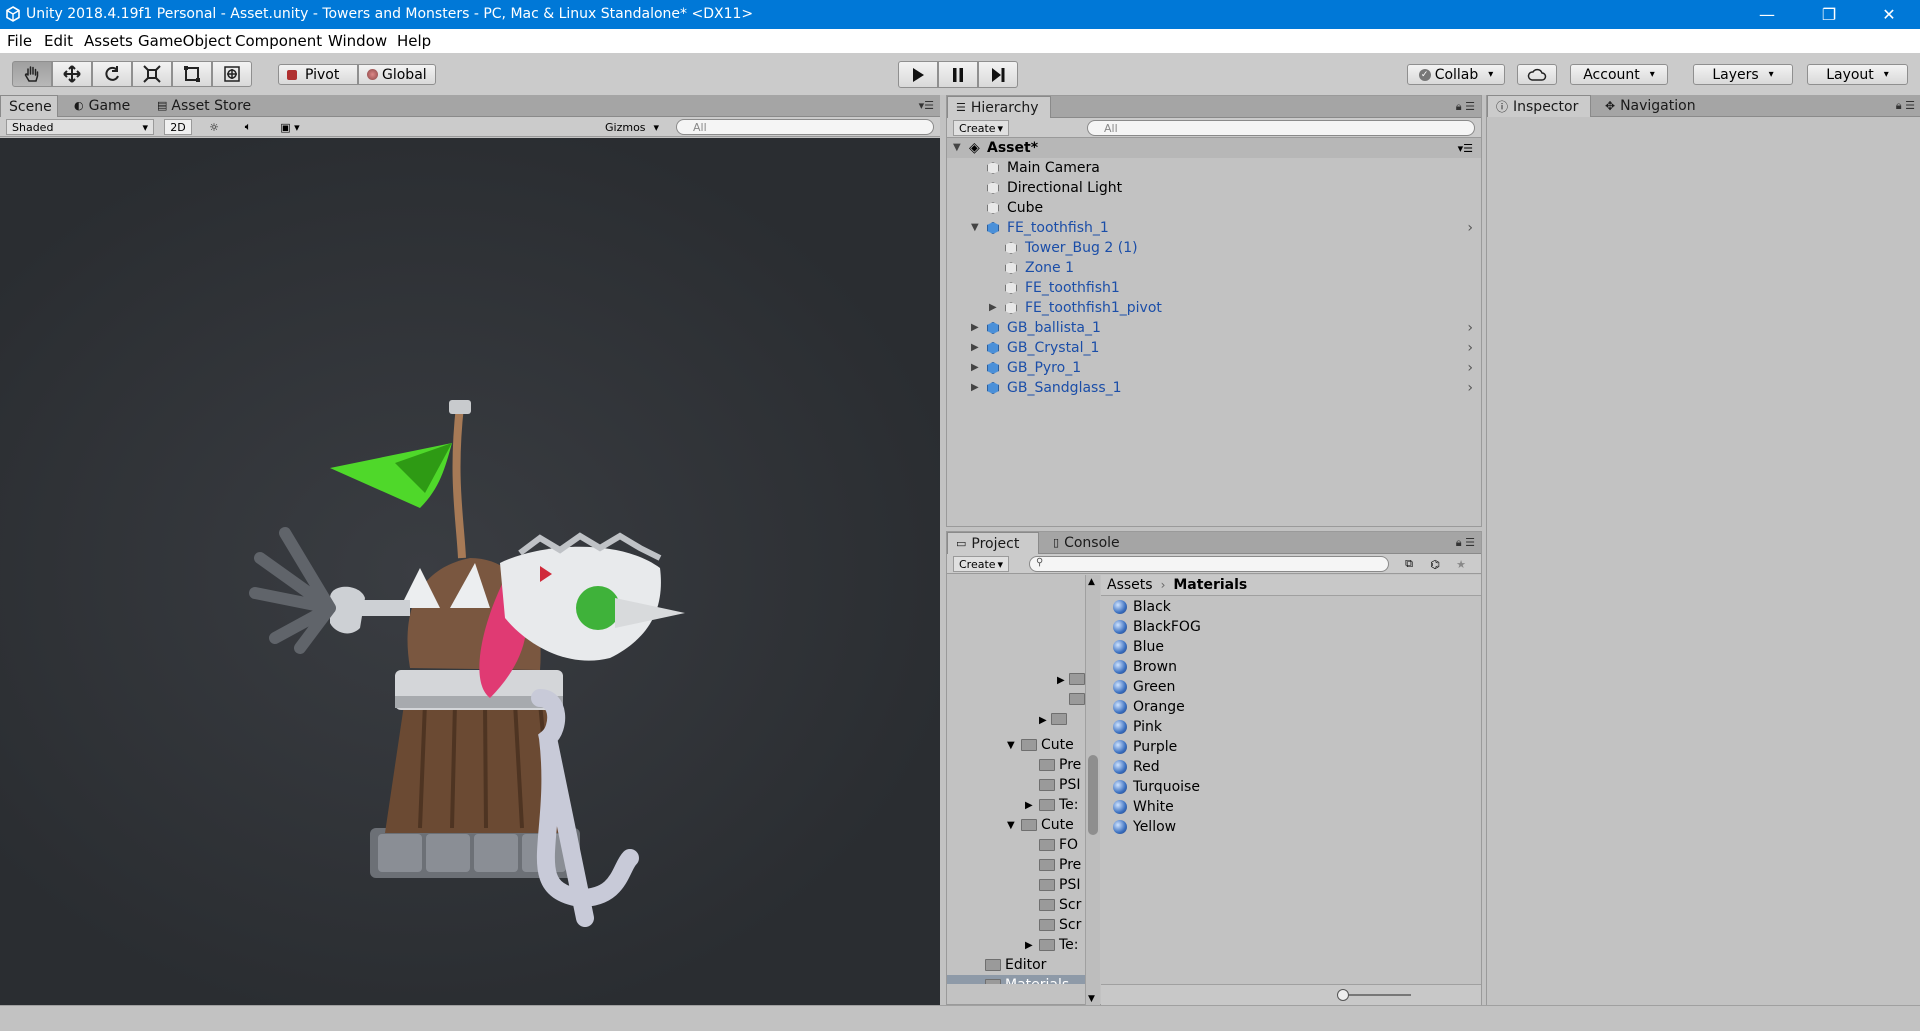  Describe the element at coordinates (1214, 148) in the screenshot. I see `scene-root-row: ▼ ◈ Asset* ▾☰` at that location.